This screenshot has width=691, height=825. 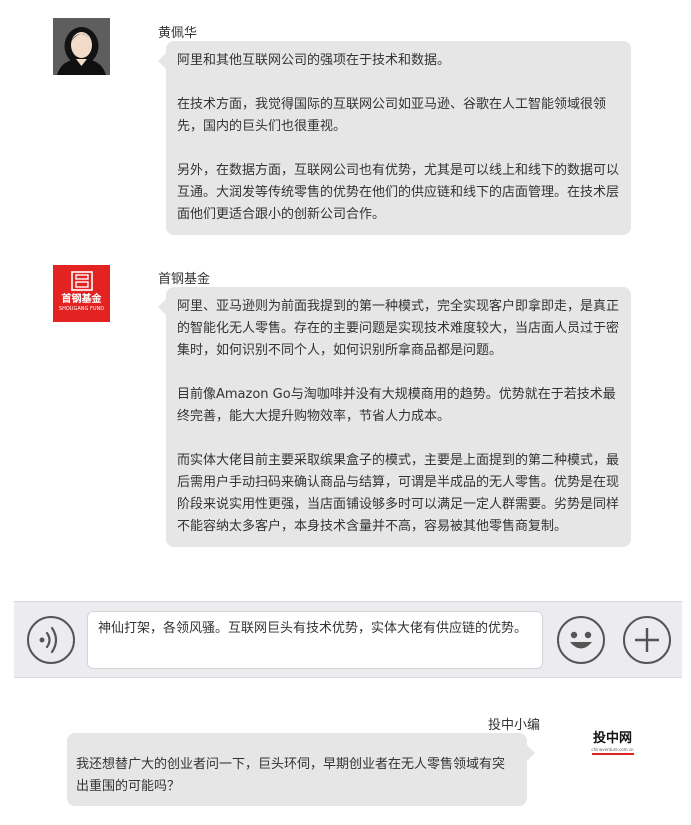 I want to click on plus-icon, so click(x=647, y=640).